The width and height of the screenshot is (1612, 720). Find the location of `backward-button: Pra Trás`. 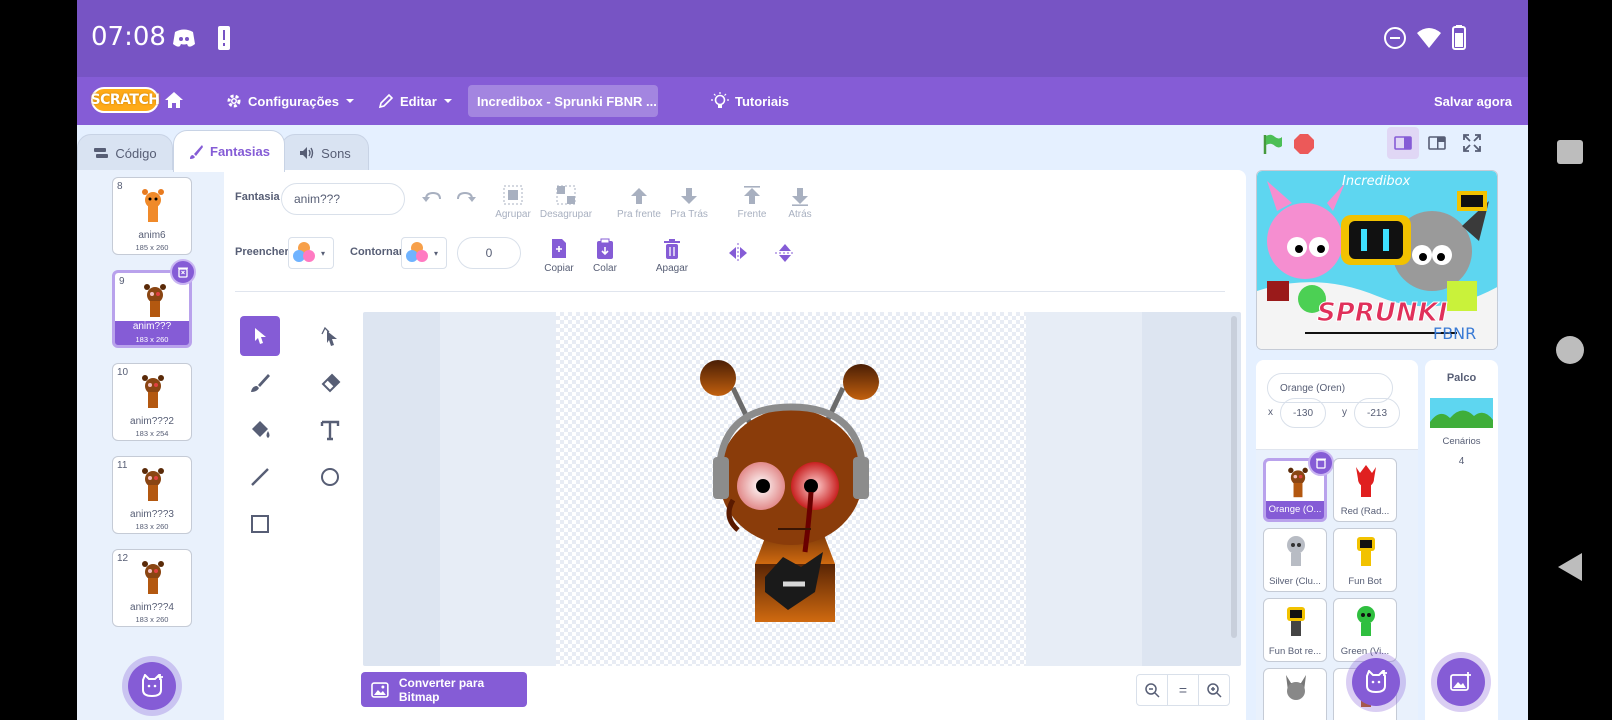

backward-button: Pra Trás is located at coordinates (689, 201).